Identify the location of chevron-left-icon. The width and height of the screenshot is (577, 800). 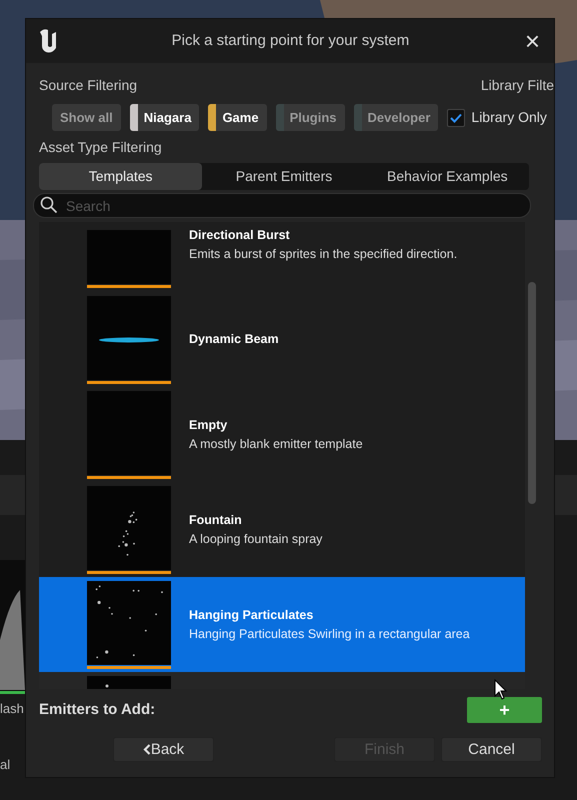
(146, 749).